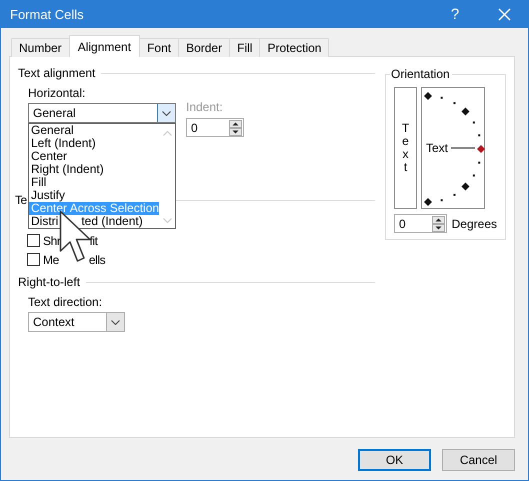 The image size is (529, 481). What do you see at coordinates (244, 47) in the screenshot?
I see `tab: Fill` at bounding box center [244, 47].